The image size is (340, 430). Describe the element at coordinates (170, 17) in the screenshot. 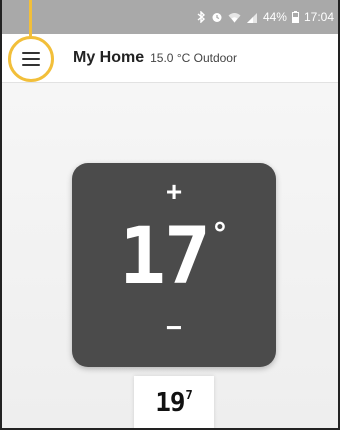

I see `status-bar: 44% 17:04` at that location.